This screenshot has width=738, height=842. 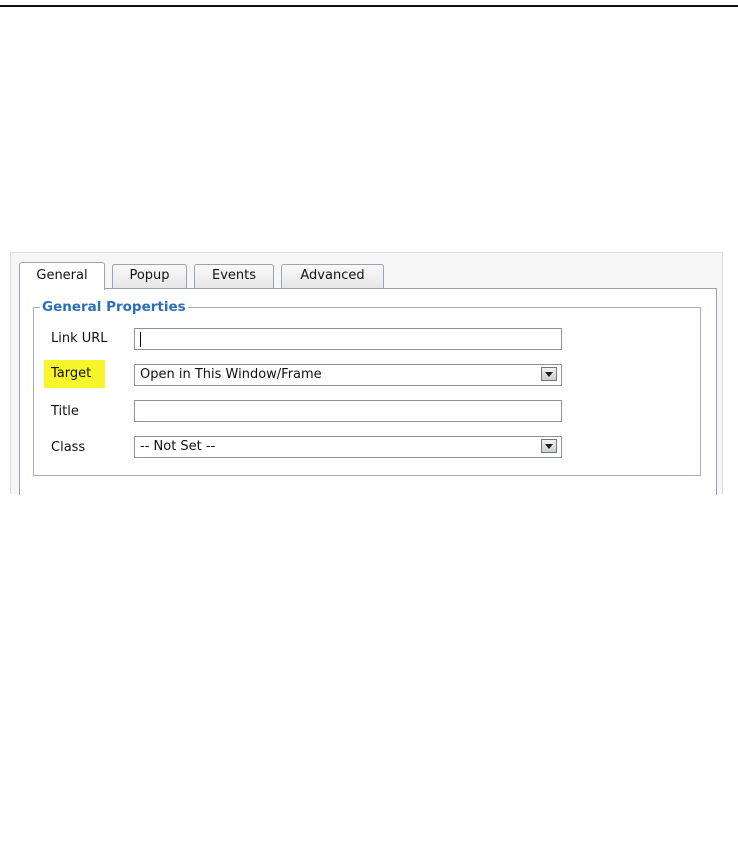 What do you see at coordinates (234, 276) in the screenshot?
I see `tab-events: Events` at bounding box center [234, 276].